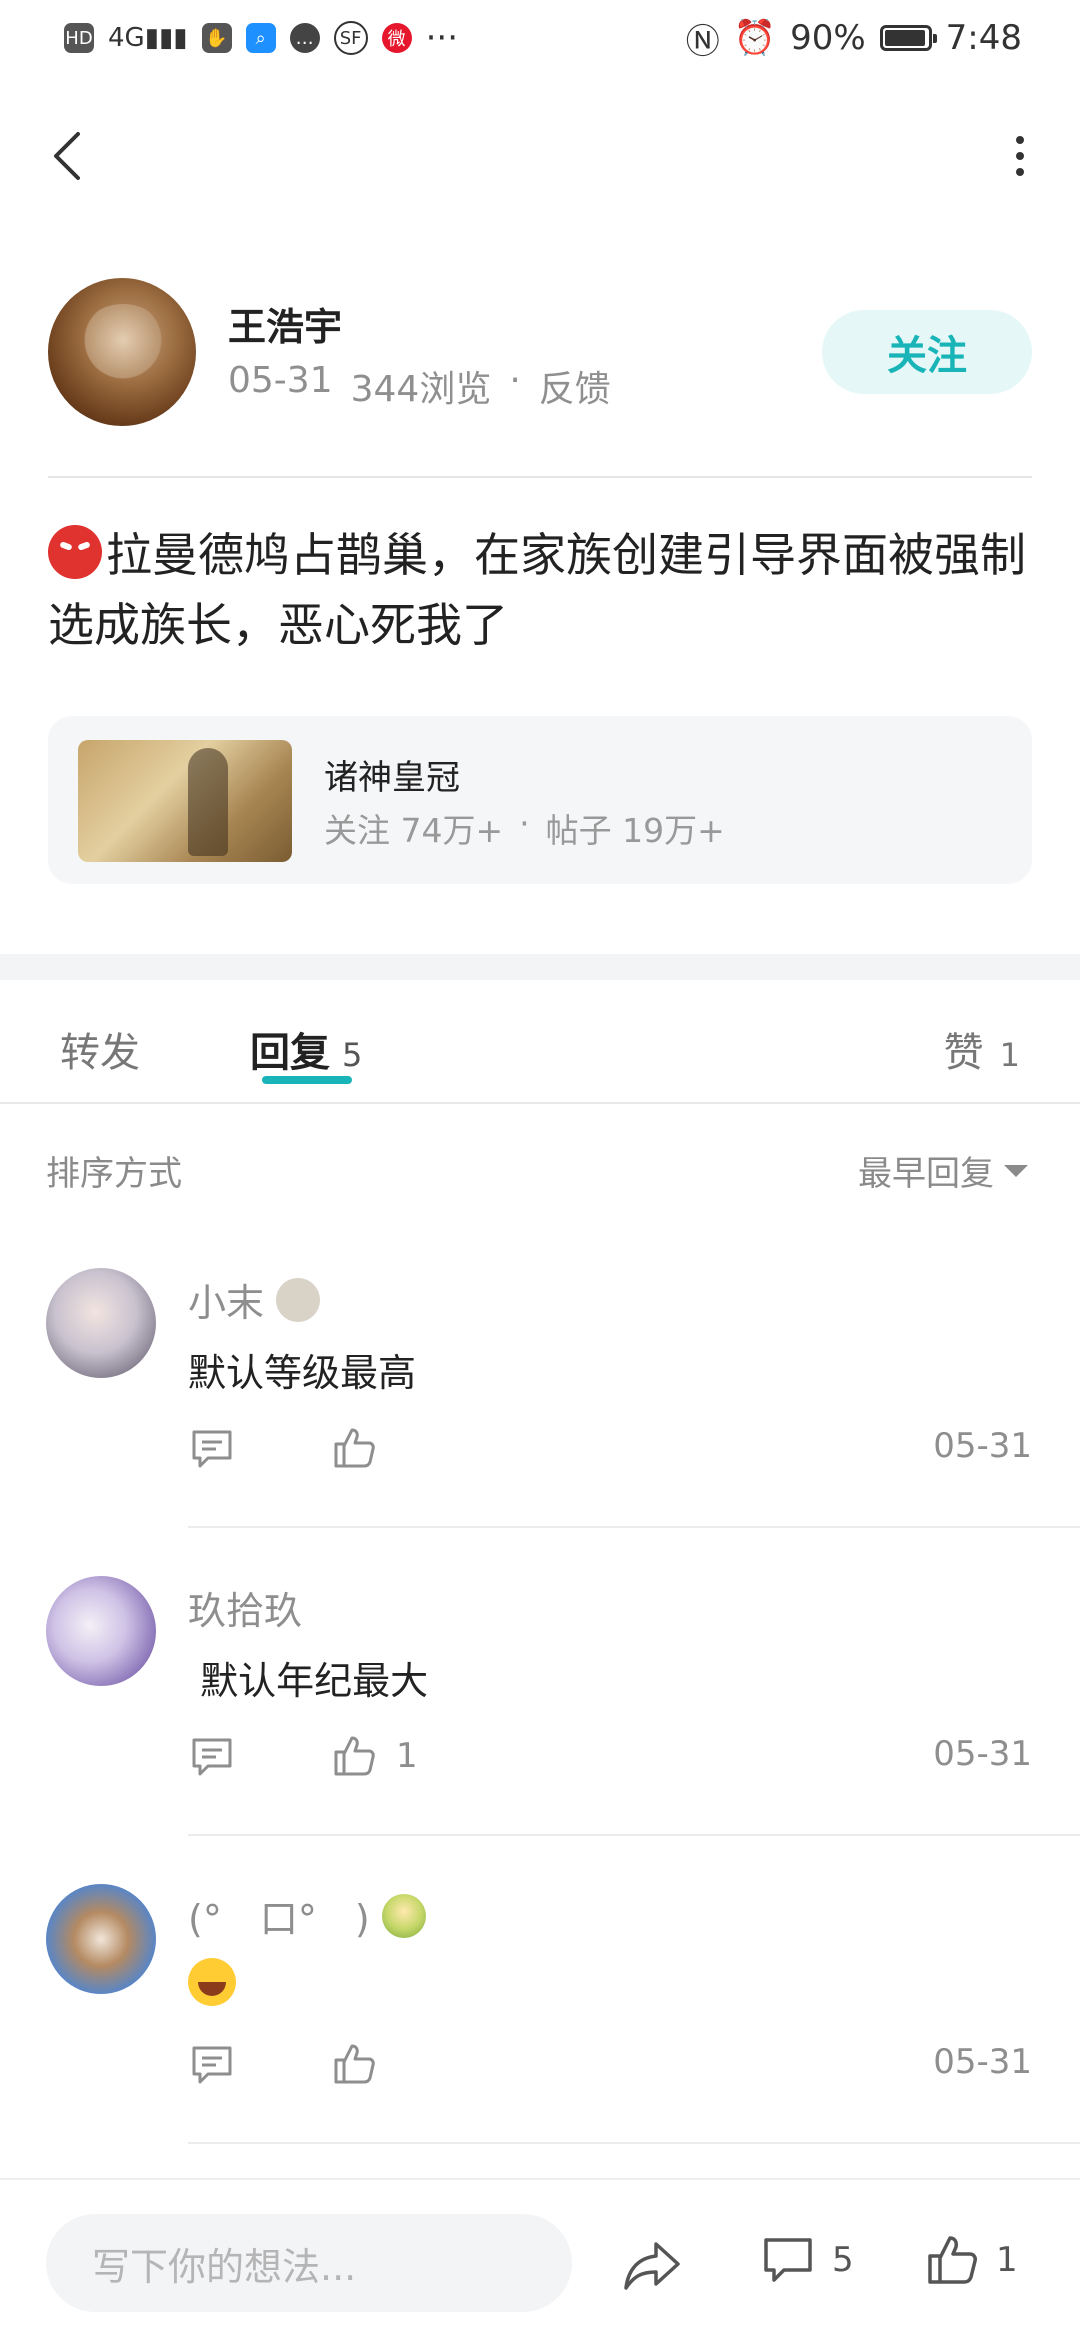  Describe the element at coordinates (540, 800) in the screenshot. I see `forum-card: 诸神皇冠 关注 74万+ · 帖子 19万+` at that location.